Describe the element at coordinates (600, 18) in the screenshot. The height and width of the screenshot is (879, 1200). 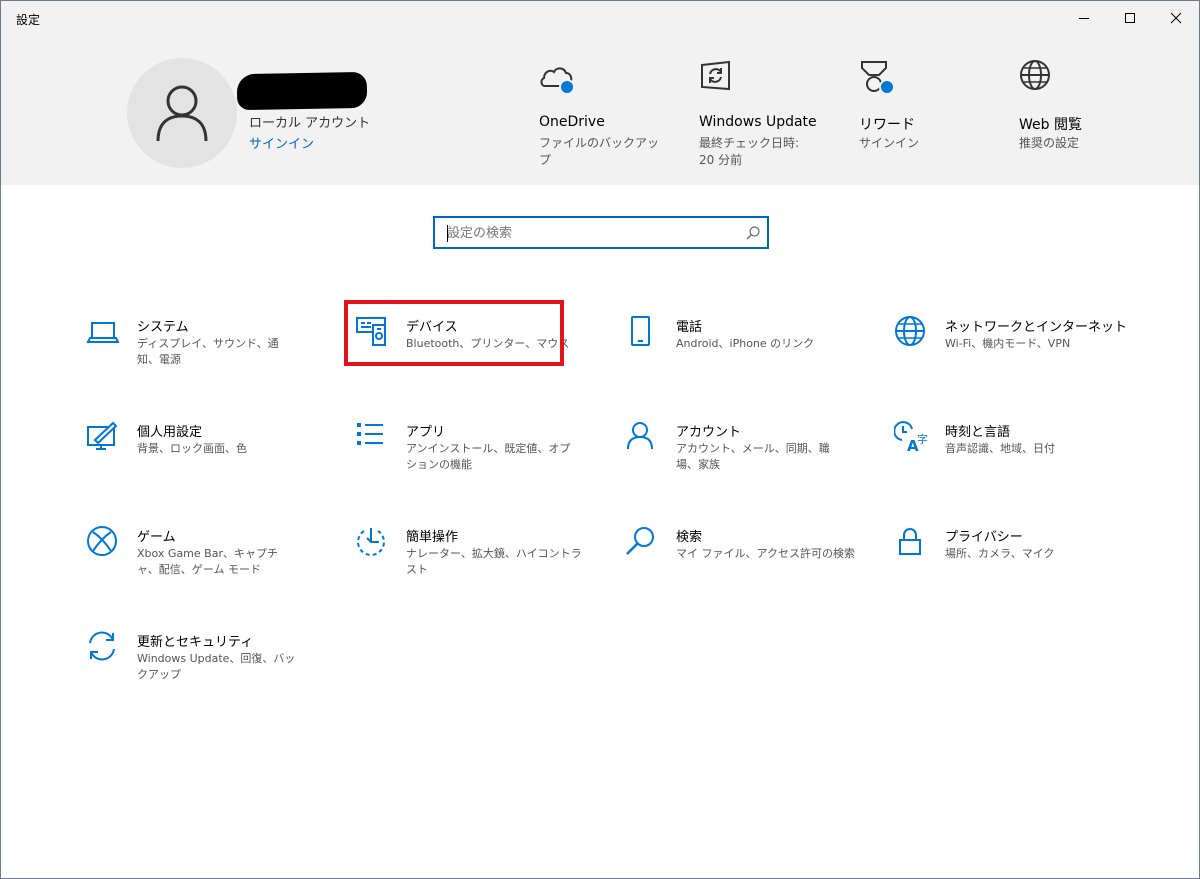
I see `title-bar: 設定` at that location.